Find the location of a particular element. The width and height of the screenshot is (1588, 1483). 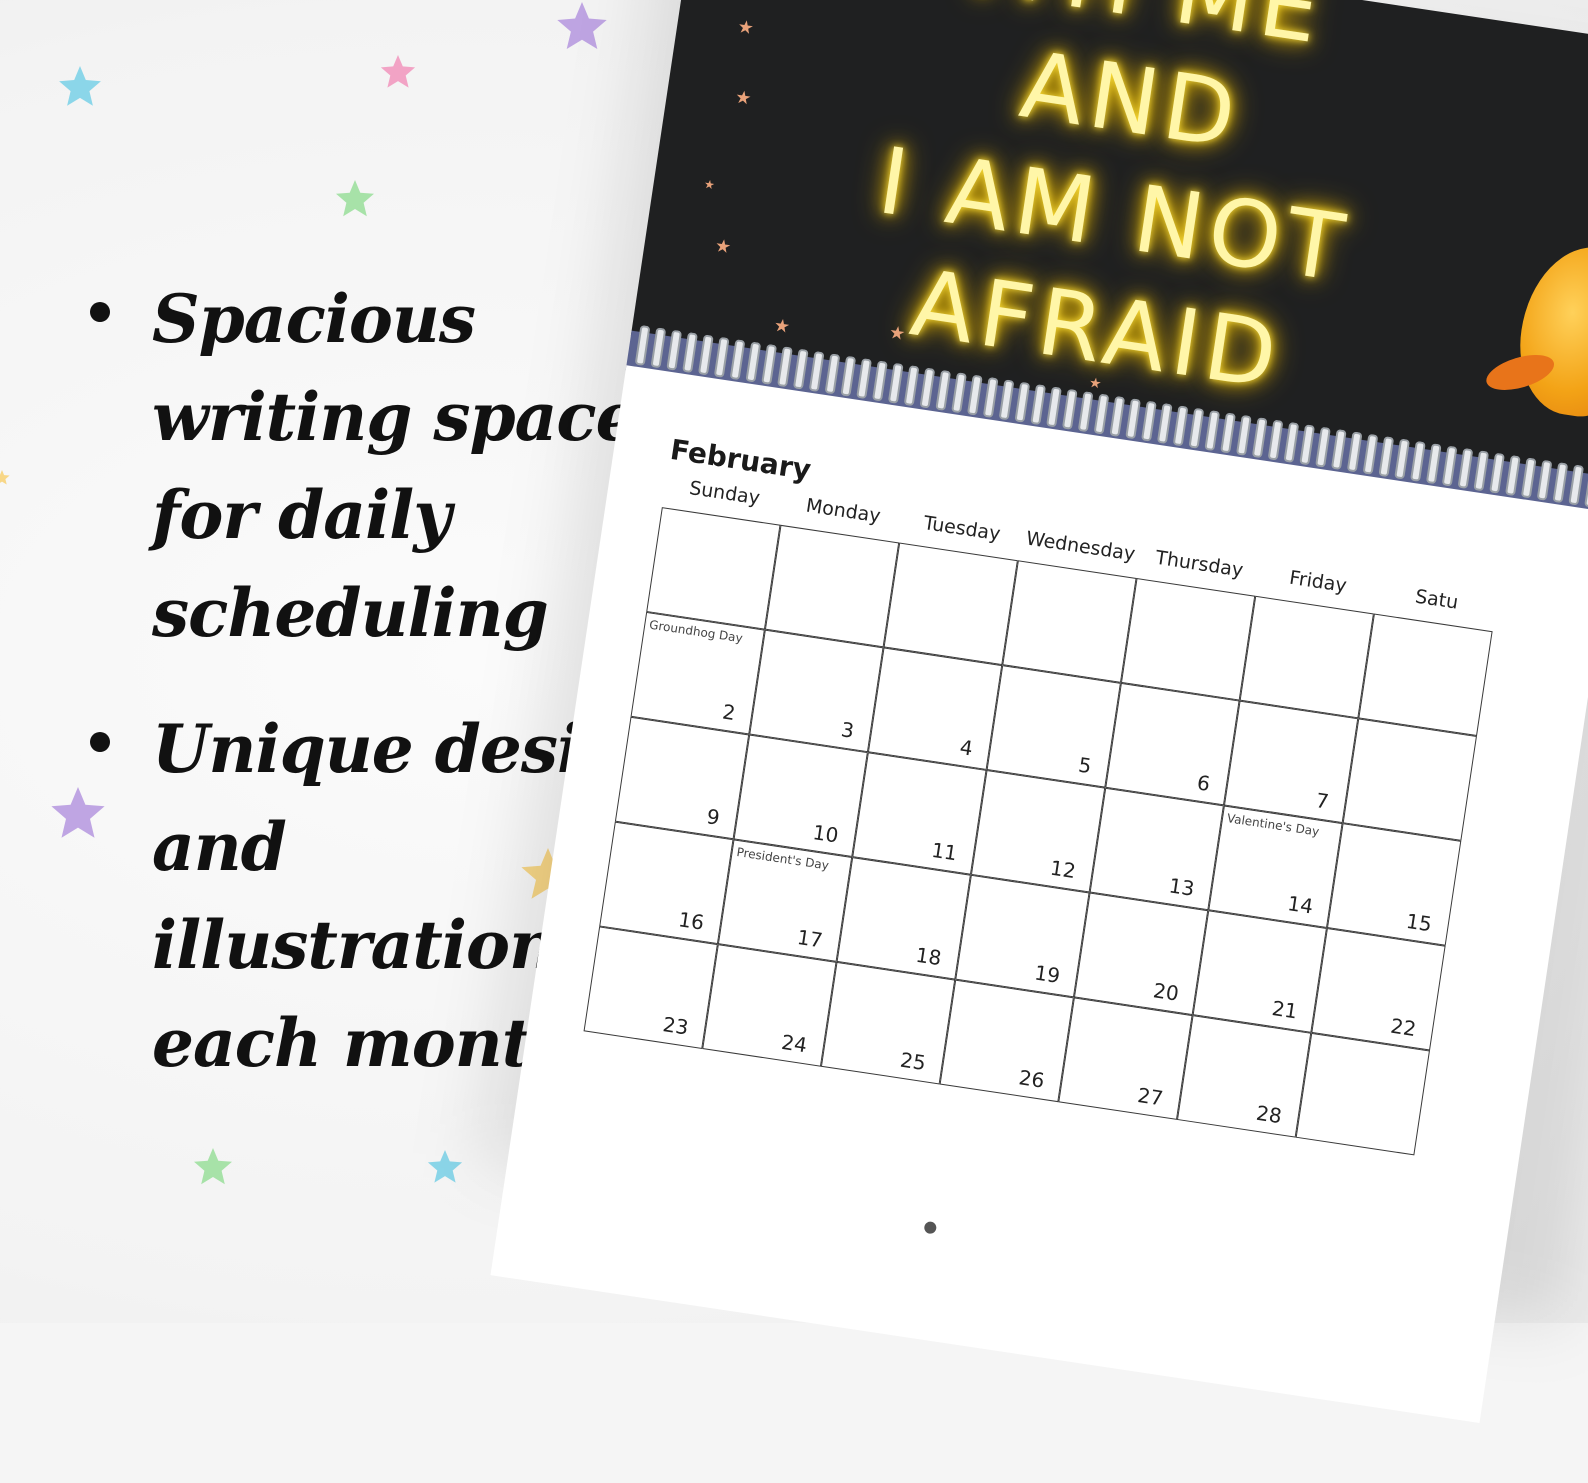

day-cell: 20 is located at coordinates (1141, 954).